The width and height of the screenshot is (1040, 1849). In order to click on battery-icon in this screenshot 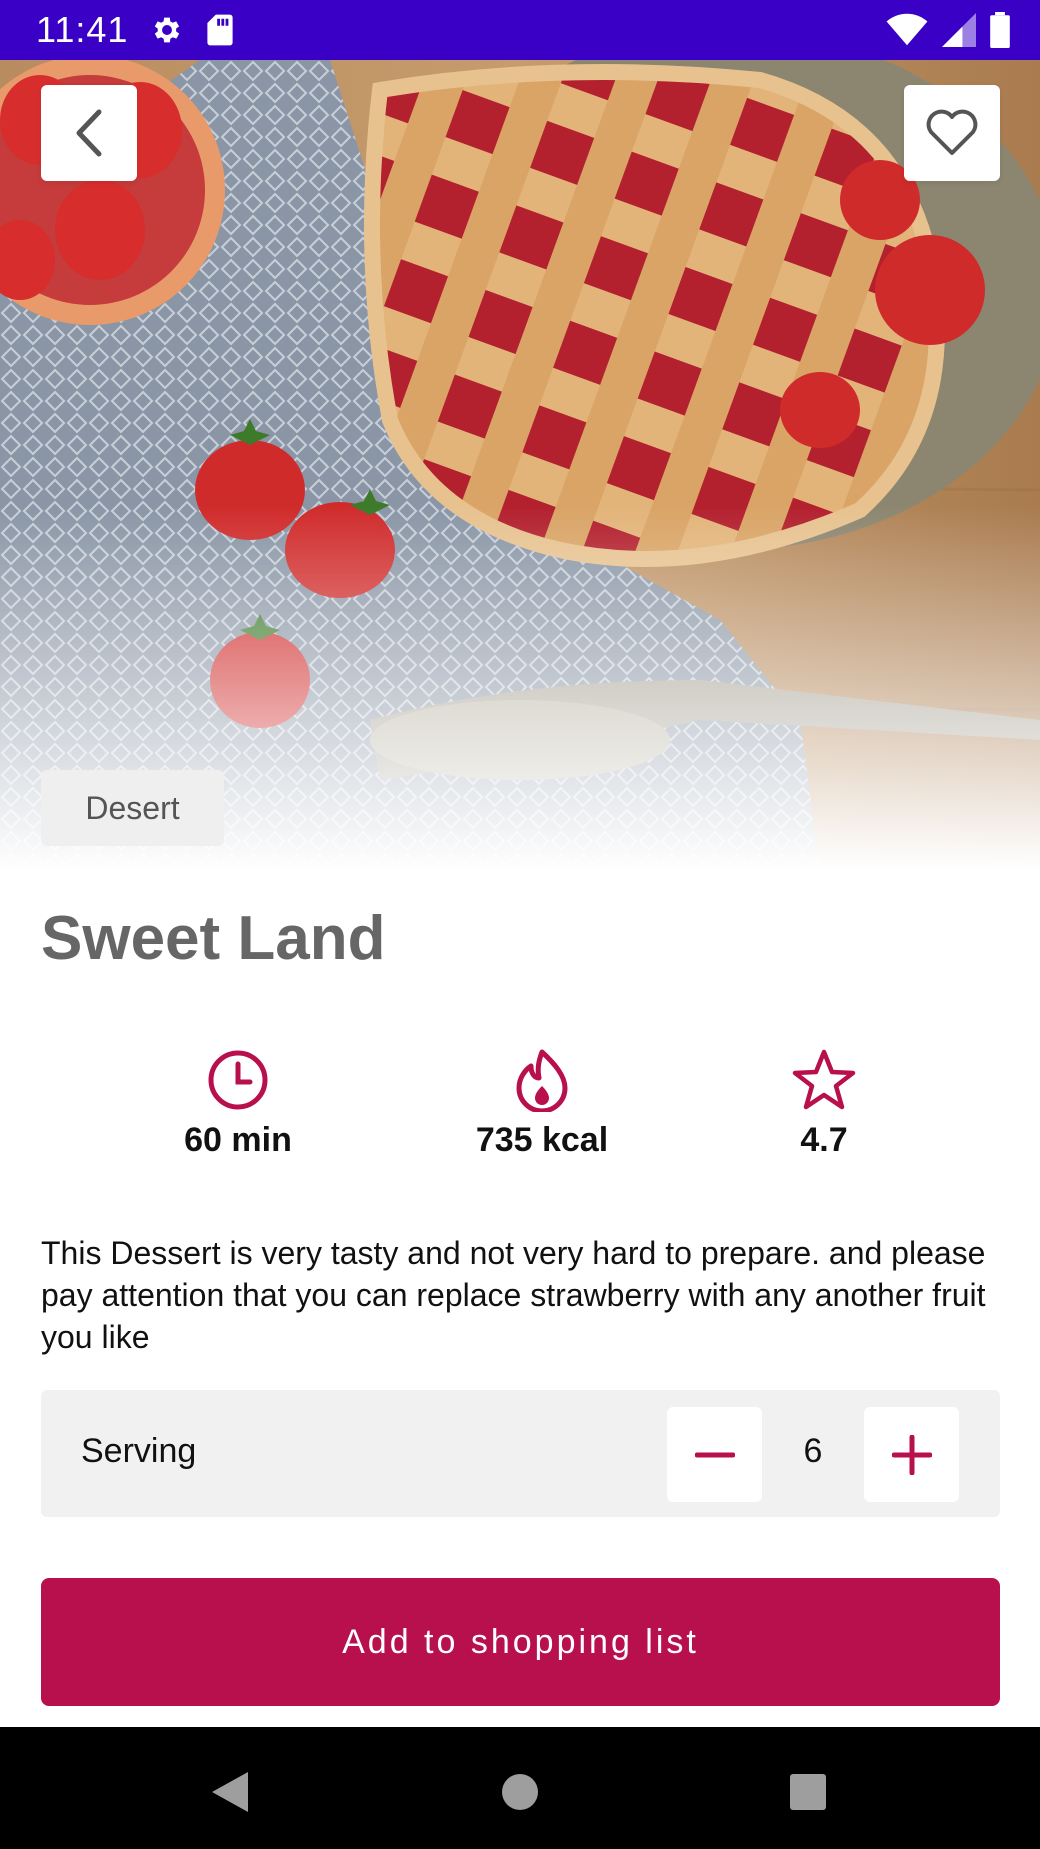, I will do `click(1000, 30)`.